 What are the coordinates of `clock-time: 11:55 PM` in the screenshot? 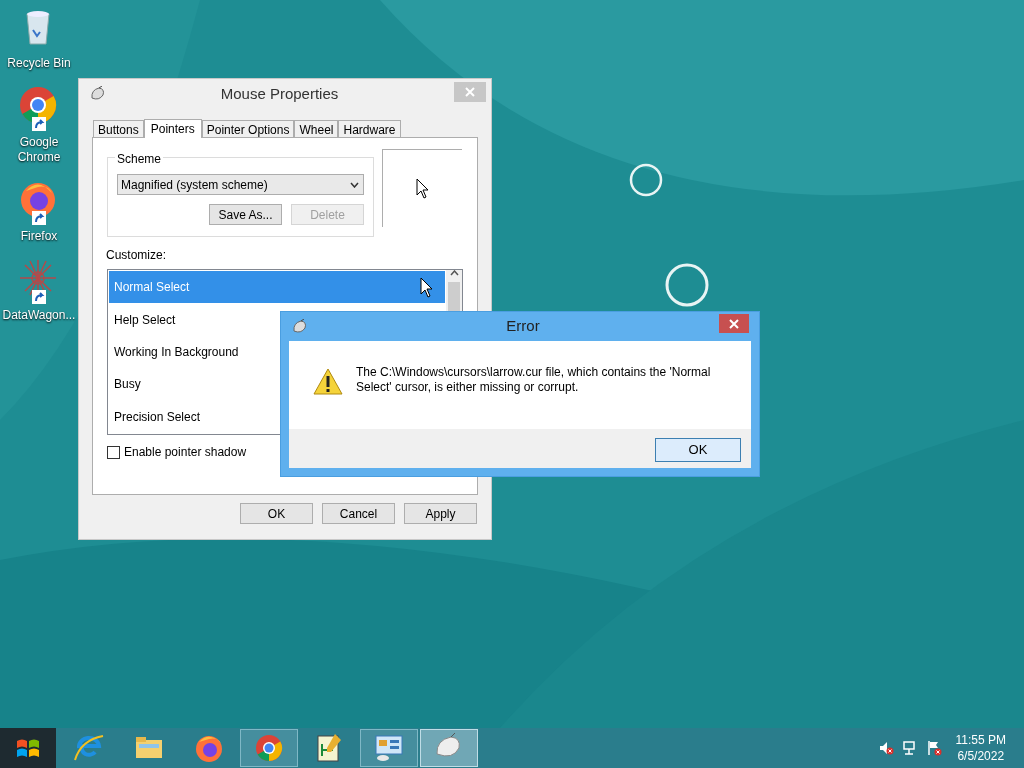 It's located at (980, 740).